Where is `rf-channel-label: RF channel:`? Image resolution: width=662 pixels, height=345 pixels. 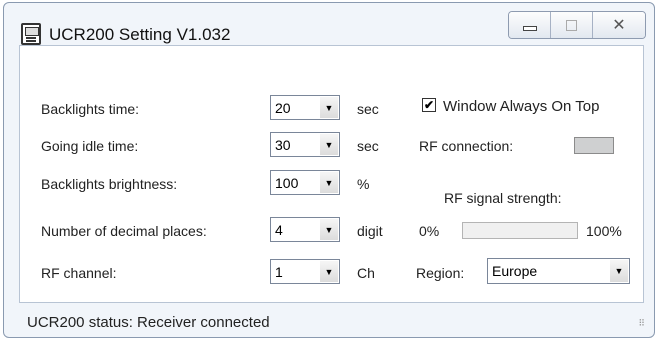 rf-channel-label: RF channel: is located at coordinates (79, 273).